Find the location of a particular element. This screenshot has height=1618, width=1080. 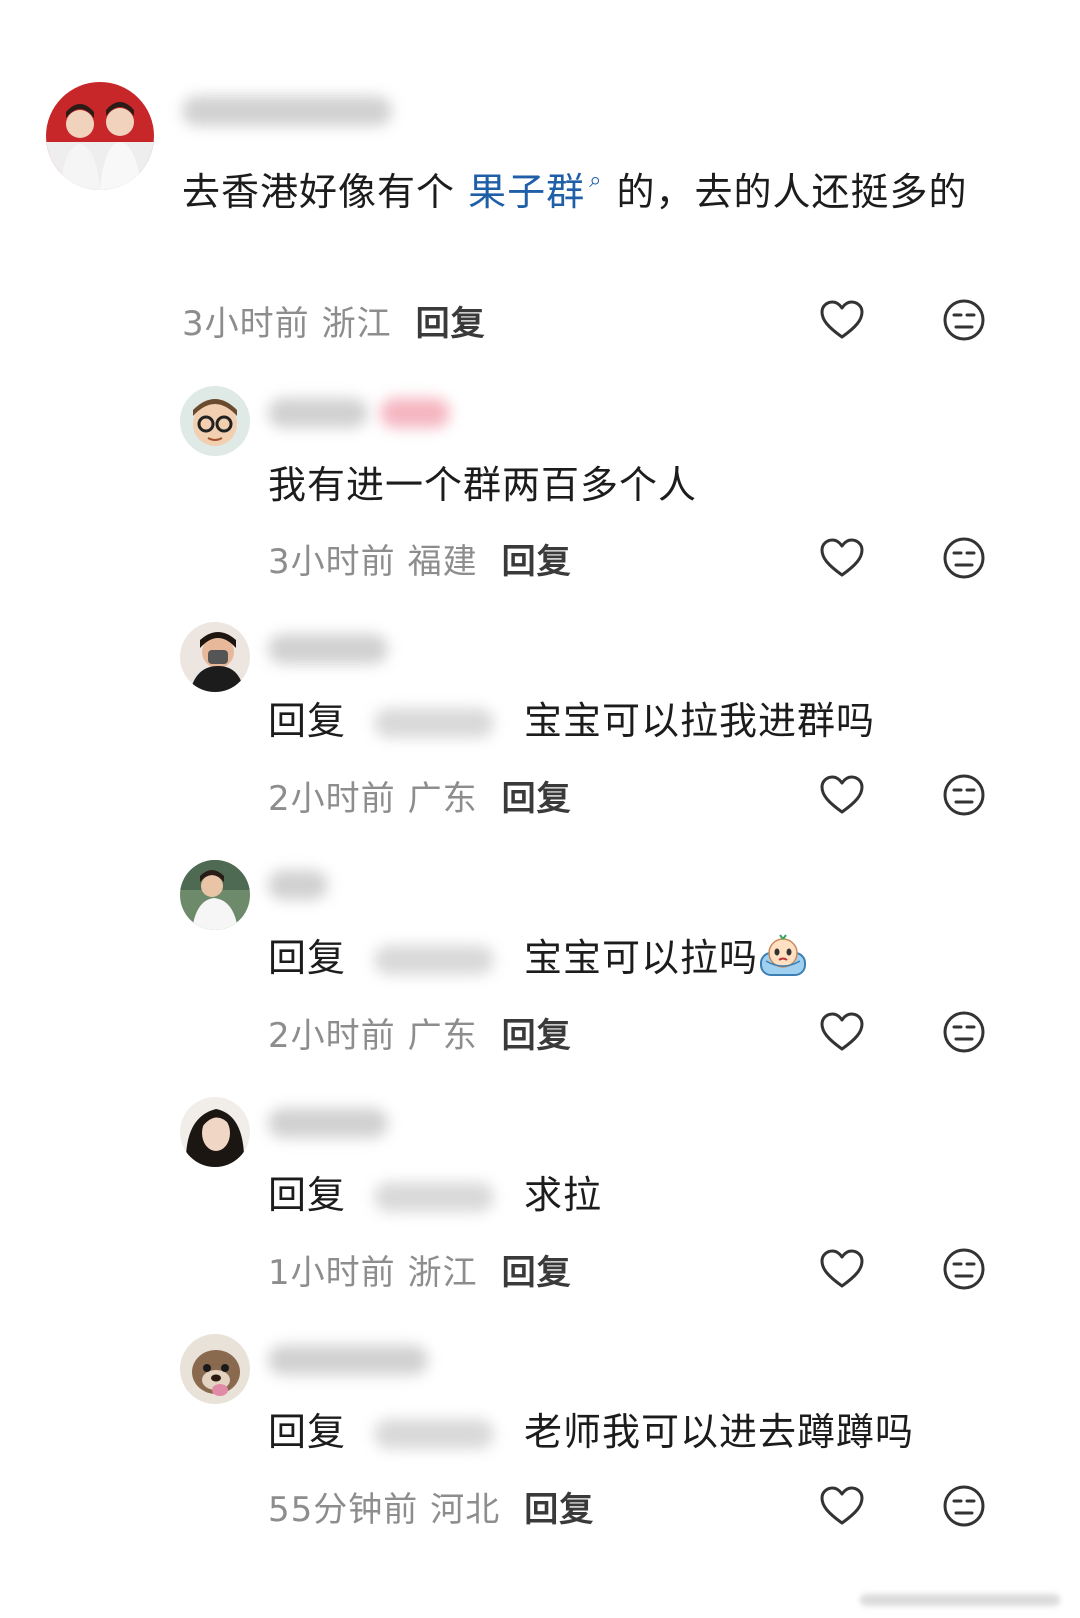

comment-meta: 55分钟前 河北 回复 is located at coordinates (431, 1506).